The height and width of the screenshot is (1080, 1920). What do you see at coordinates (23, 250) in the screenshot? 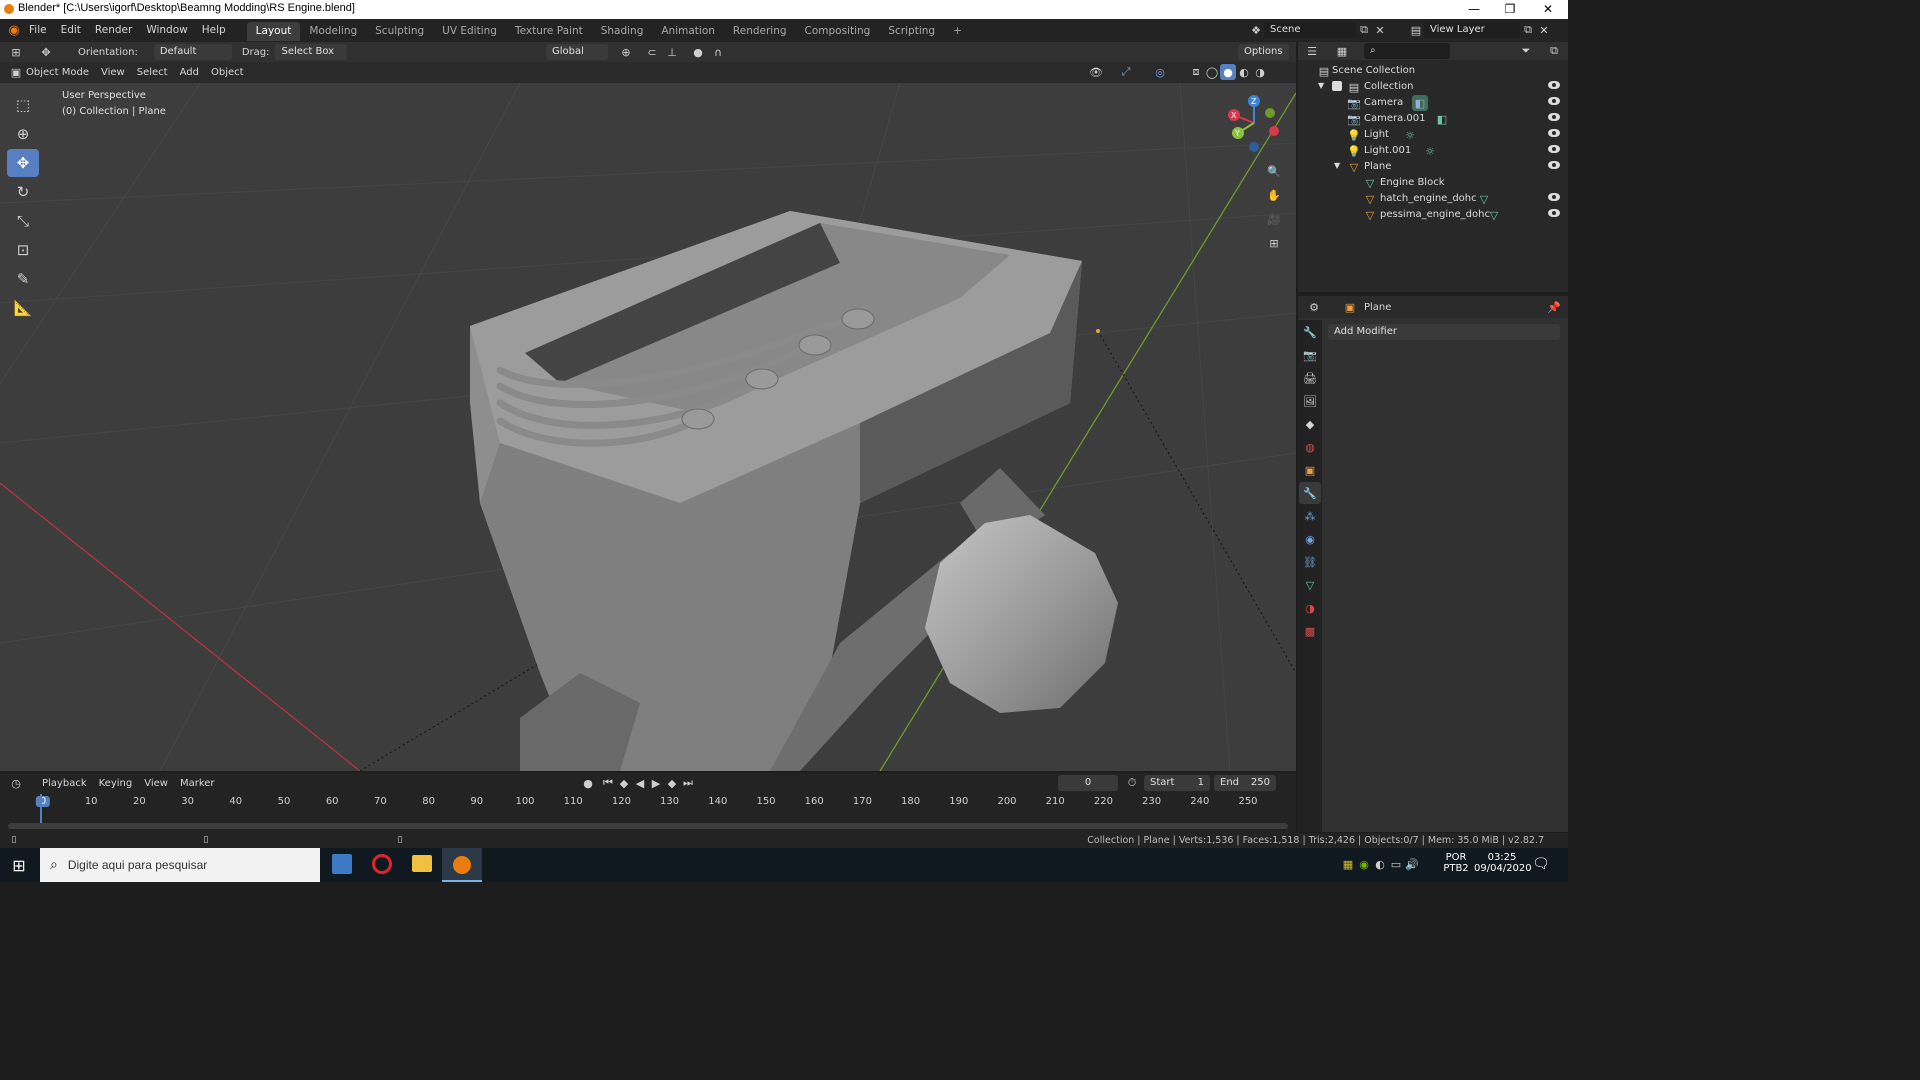
I see `transform-tool-icon: ⊡` at bounding box center [23, 250].